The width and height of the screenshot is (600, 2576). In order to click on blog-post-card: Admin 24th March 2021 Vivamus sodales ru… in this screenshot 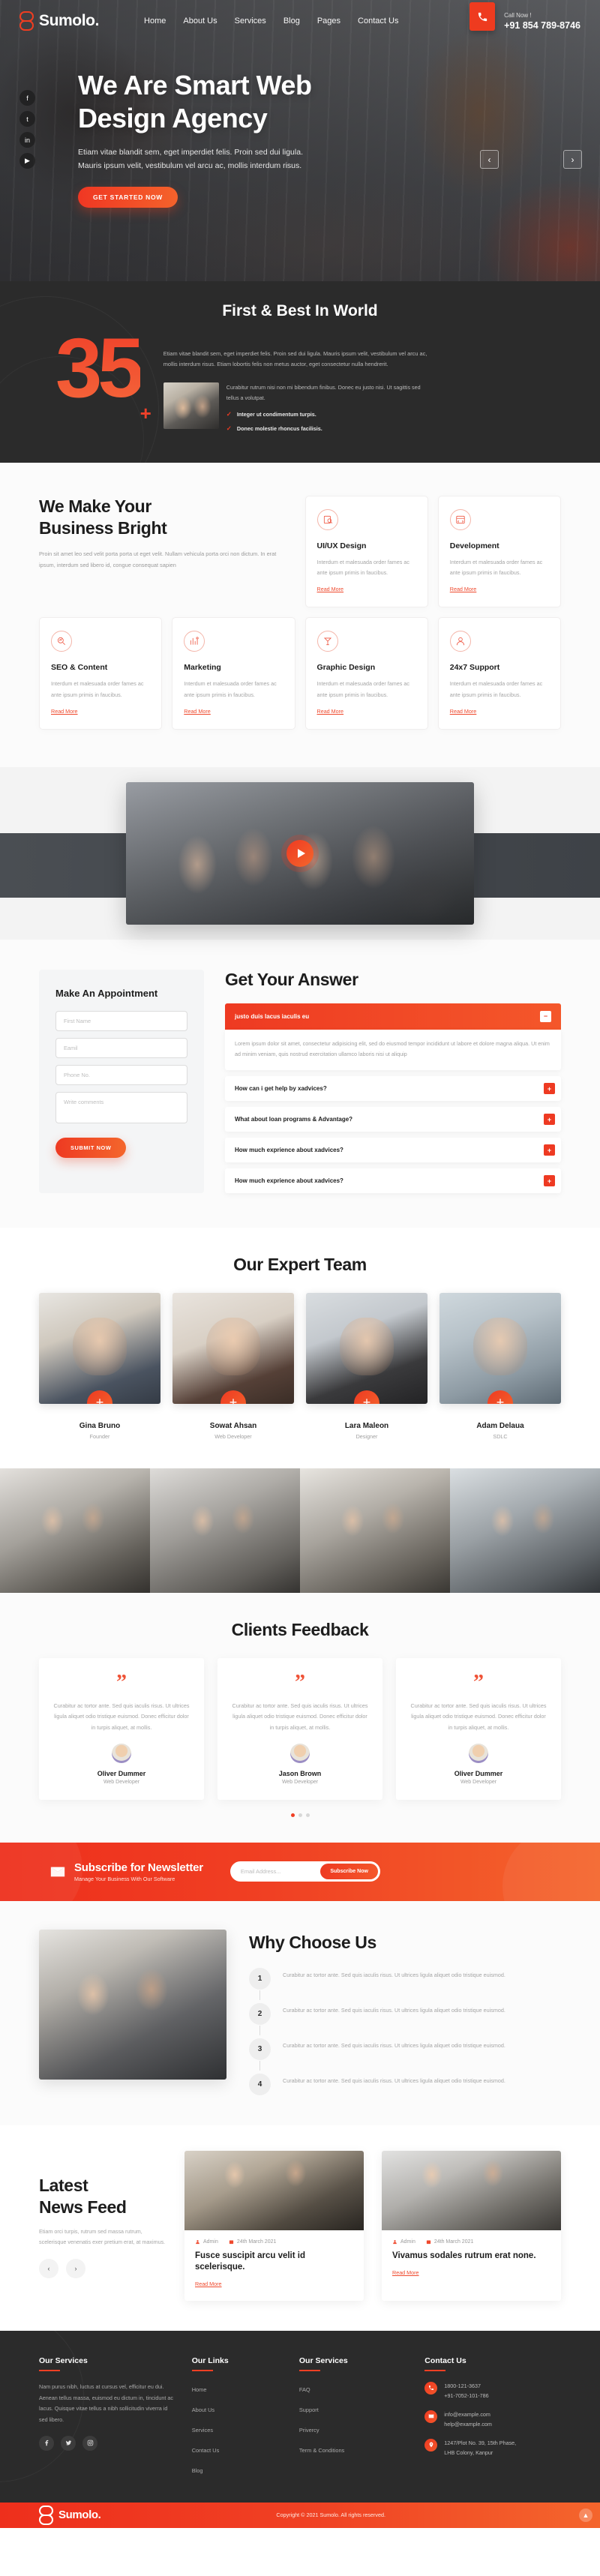, I will do `click(471, 2226)`.